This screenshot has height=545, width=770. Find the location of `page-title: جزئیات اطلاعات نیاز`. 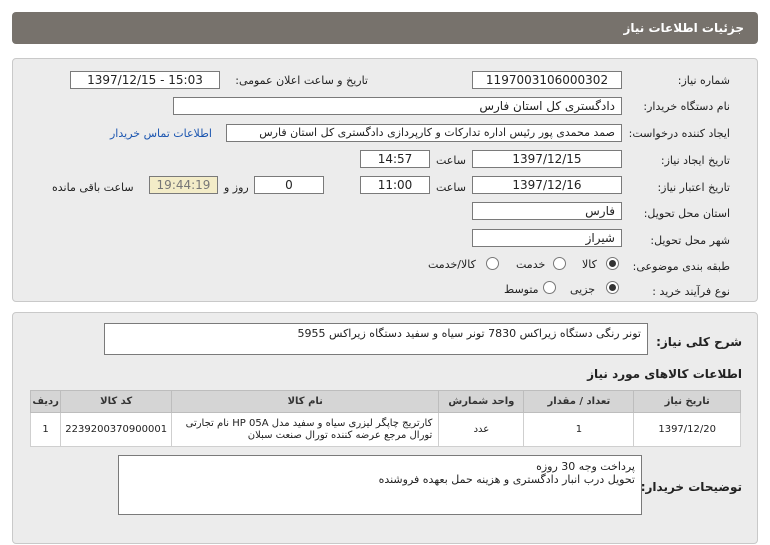

page-title: جزئیات اطلاعات نیاز is located at coordinates (683, 28).